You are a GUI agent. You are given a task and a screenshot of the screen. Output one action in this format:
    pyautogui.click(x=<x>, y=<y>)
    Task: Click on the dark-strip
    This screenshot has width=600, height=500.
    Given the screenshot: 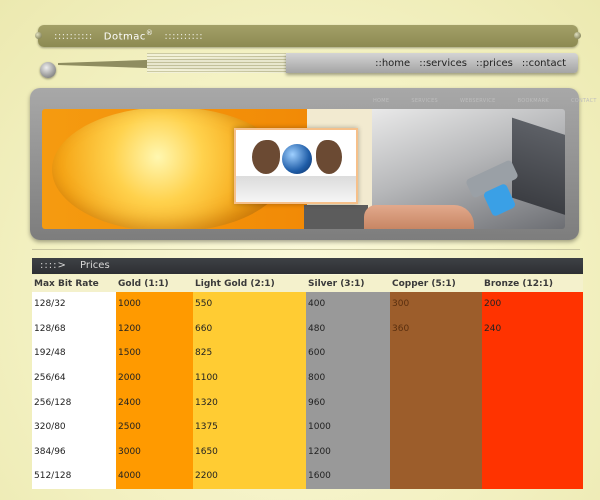 What is the action you would take?
    pyautogui.click(x=336, y=217)
    